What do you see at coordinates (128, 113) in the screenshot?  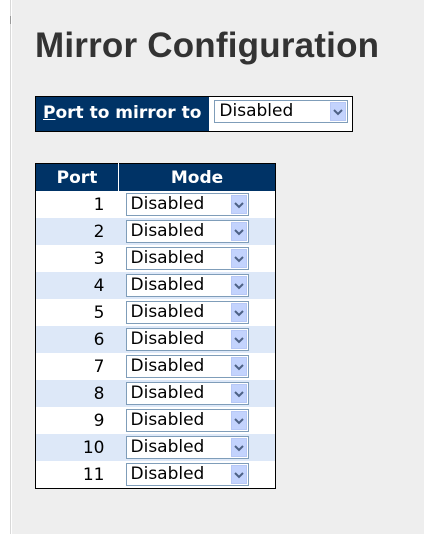 I see `port-to-mirror-label-text: ort to mirror to` at bounding box center [128, 113].